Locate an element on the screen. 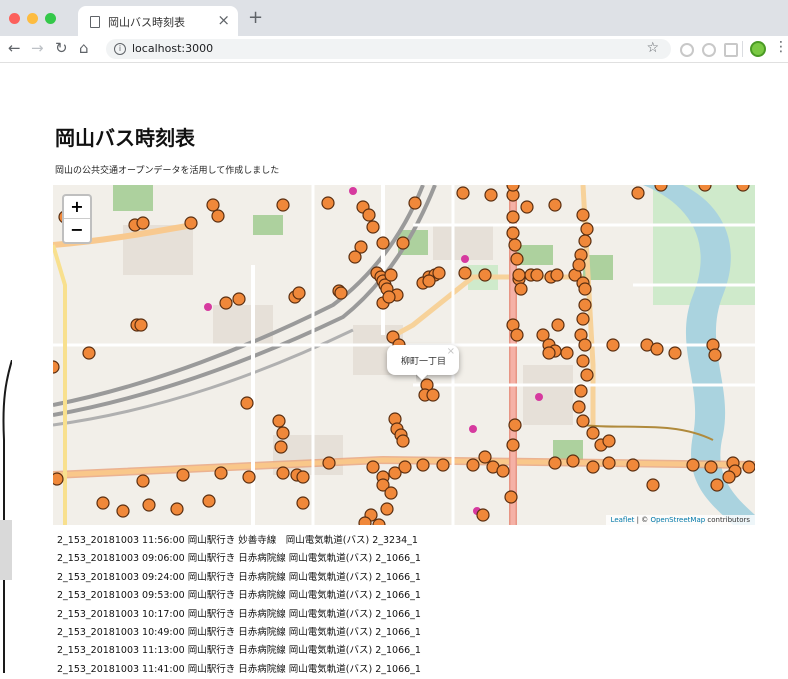 The width and height of the screenshot is (788, 679). plus-icon: + is located at coordinates (255, 18).